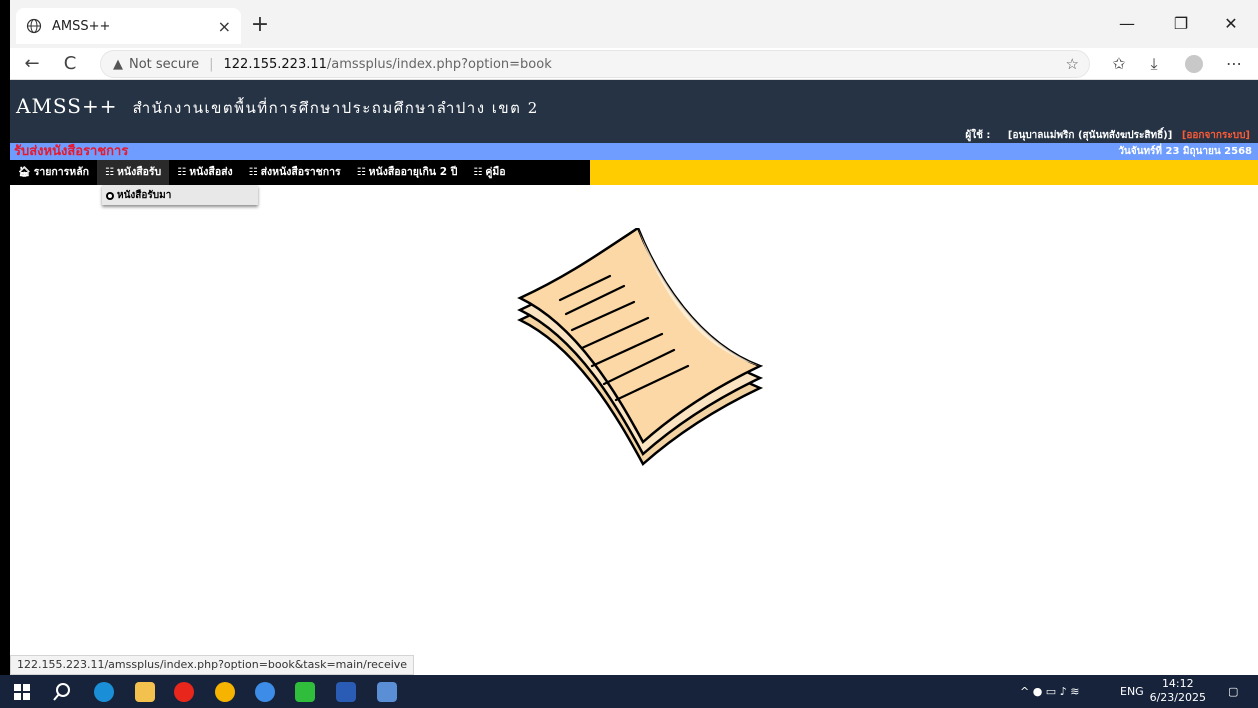 Image resolution: width=1258 pixels, height=708 pixels. I want to click on line-app-icon, so click(305, 692).